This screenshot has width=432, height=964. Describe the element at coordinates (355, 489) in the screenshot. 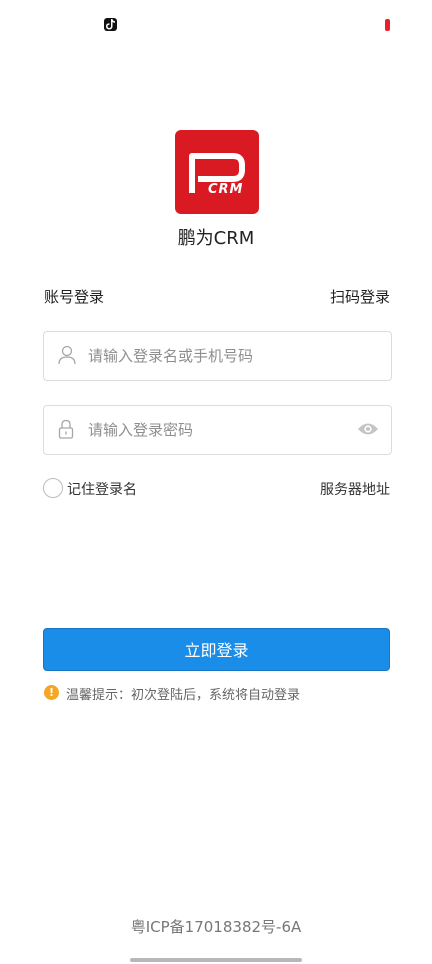

I see `server-address-link: 服务器地址` at that location.